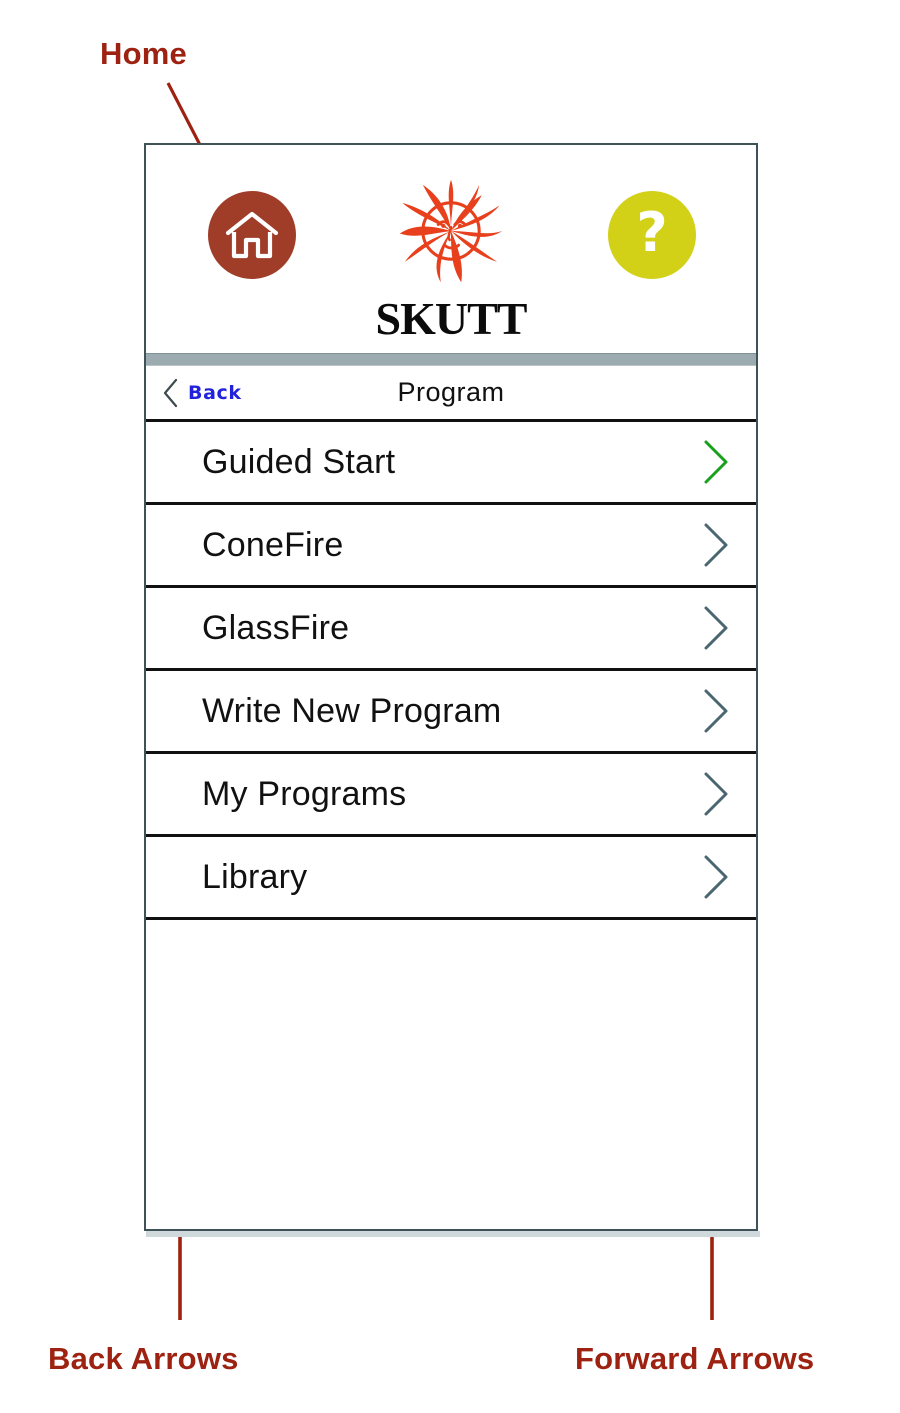  I want to click on menu-item-glassfire: GlassFire, so click(451, 629).